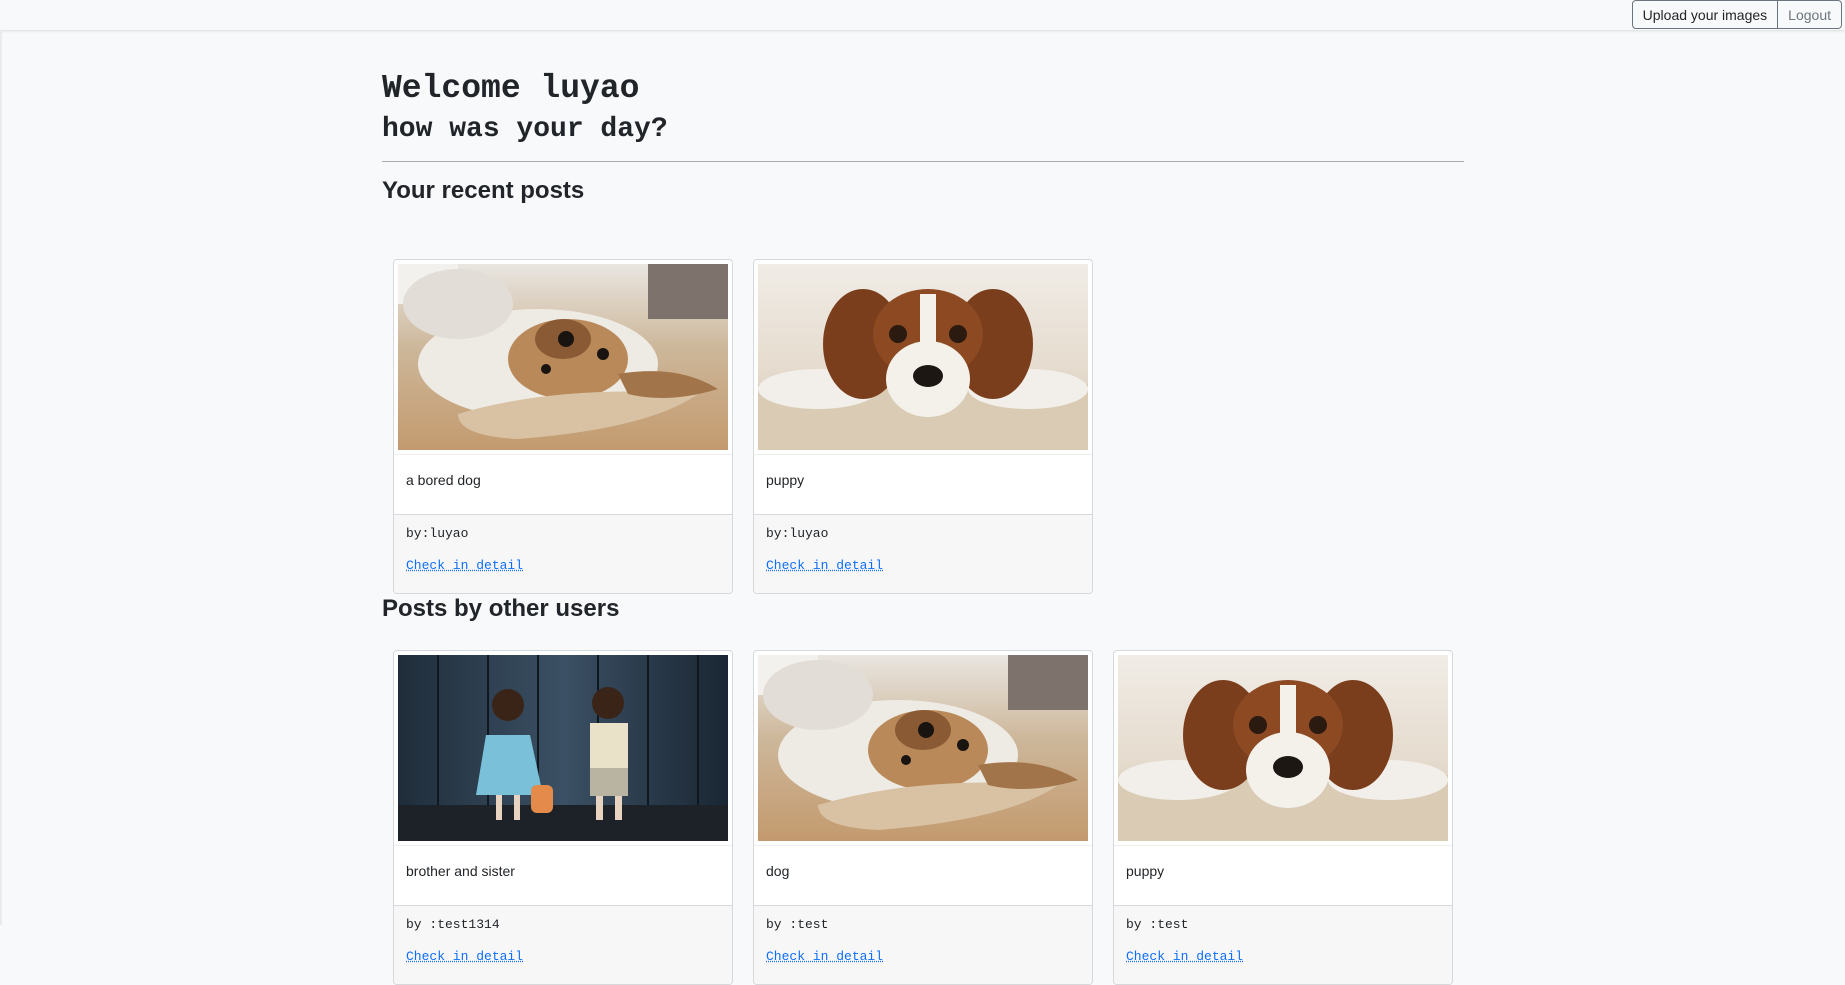 This screenshot has width=1845, height=985. I want to click on logout-button: Logout, so click(1810, 14).